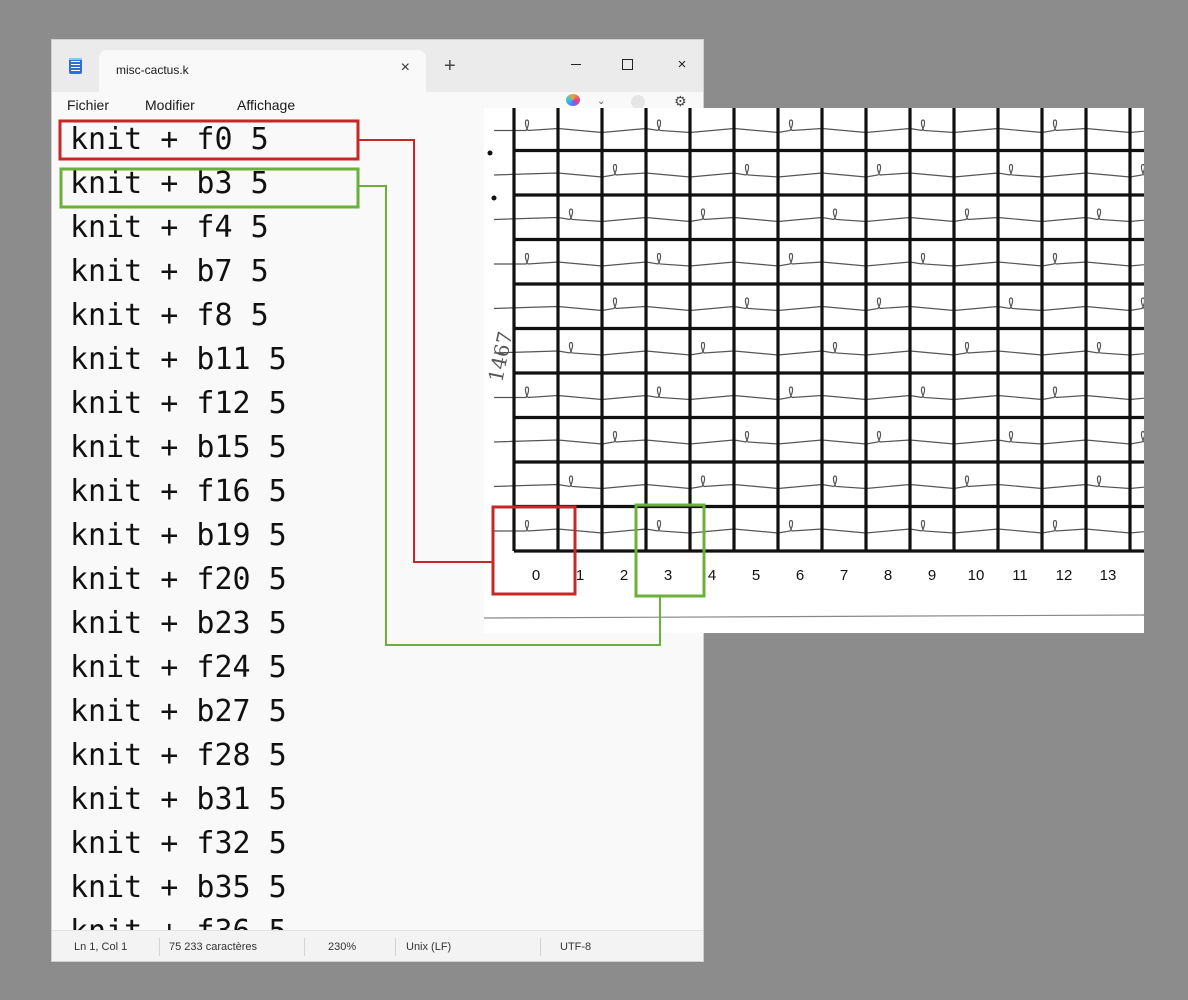 The width and height of the screenshot is (1188, 1000). I want to click on maximize-button, so click(627, 64).